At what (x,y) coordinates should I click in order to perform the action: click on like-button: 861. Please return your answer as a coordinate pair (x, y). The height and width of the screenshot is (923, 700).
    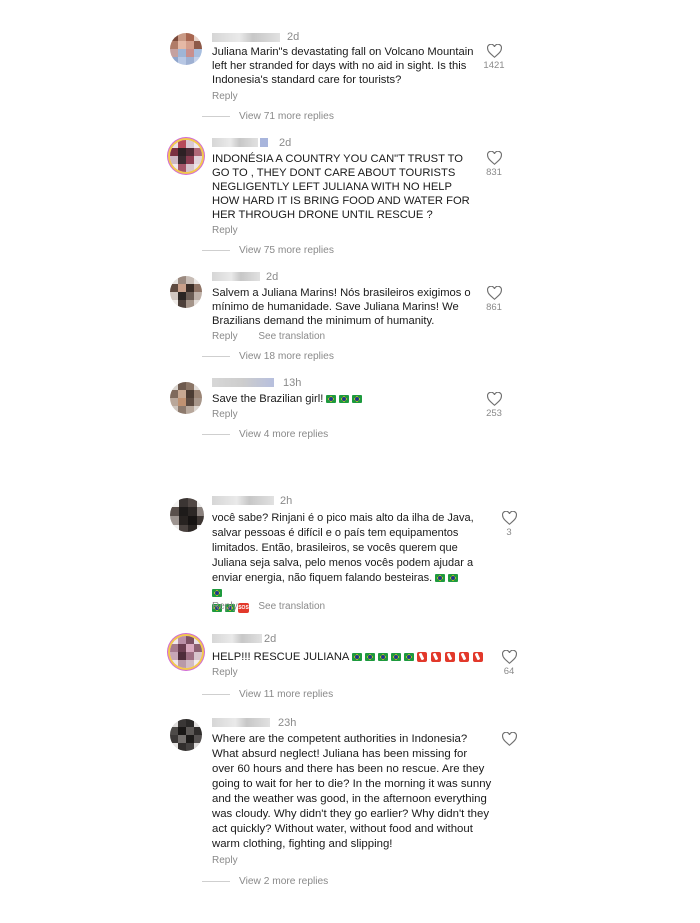
    Looking at the image, I should click on (494, 299).